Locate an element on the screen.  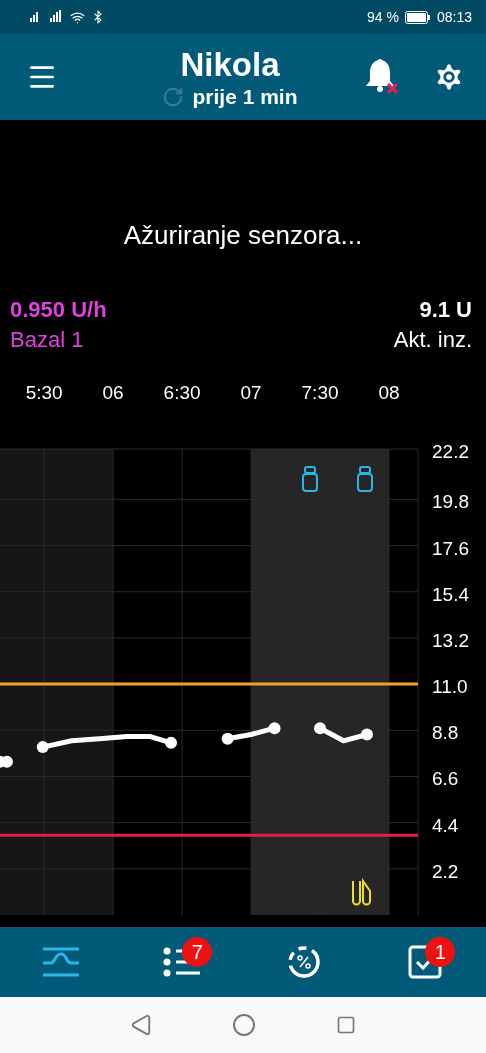
graph-icon is located at coordinates (60, 962).